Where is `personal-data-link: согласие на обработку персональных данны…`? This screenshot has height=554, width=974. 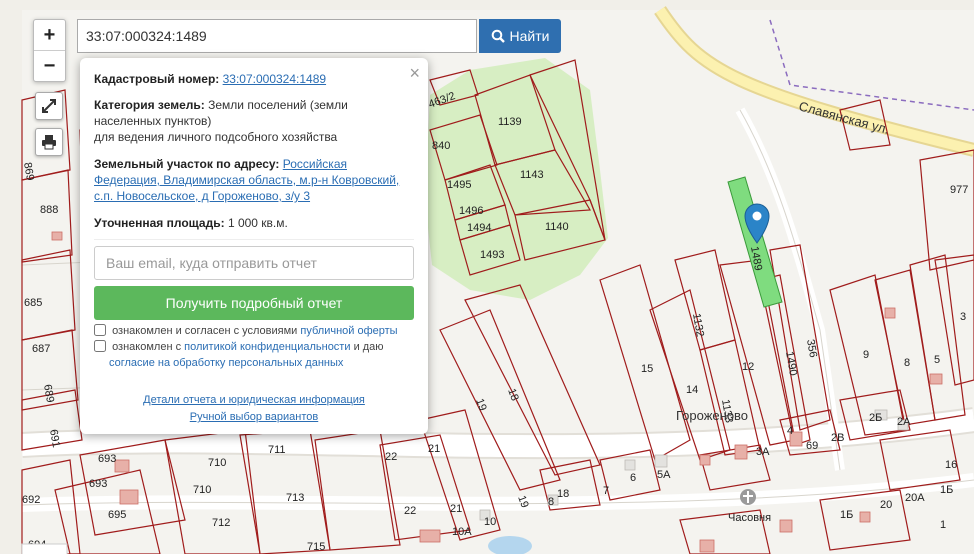 personal-data-link: согласие на обработку персональных данны… is located at coordinates (226, 363).